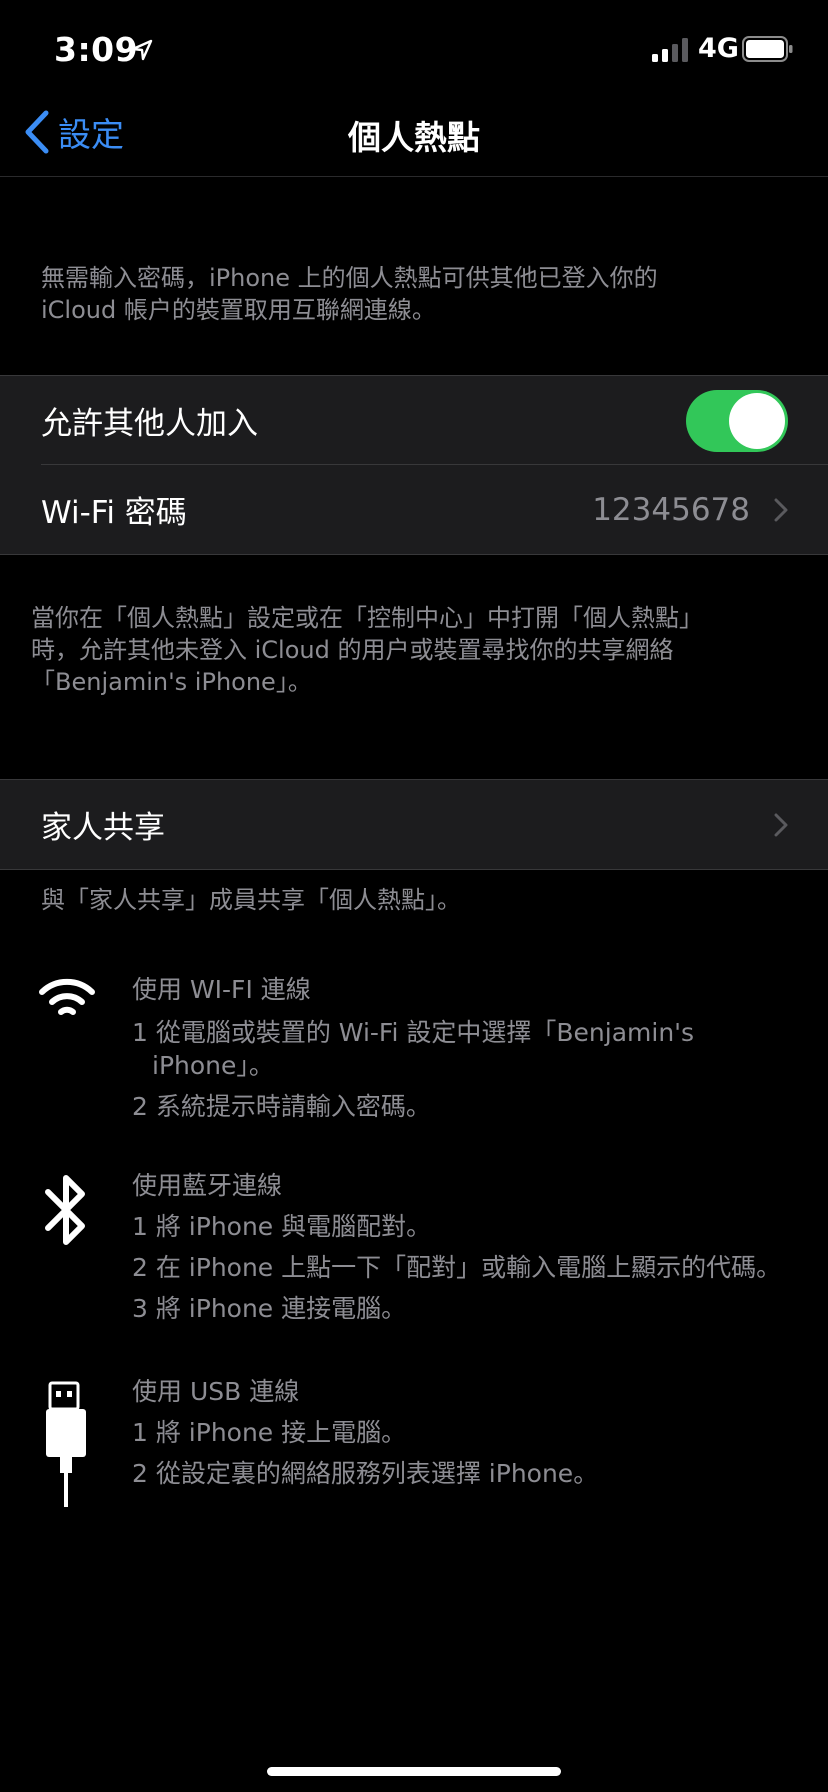 Image resolution: width=828 pixels, height=1792 pixels. Describe the element at coordinates (413, 1032) in the screenshot. I see `wifi-step: 1 從電腦或裝置的 Wi-Fi 設定中選擇「Benjamin's` at that location.